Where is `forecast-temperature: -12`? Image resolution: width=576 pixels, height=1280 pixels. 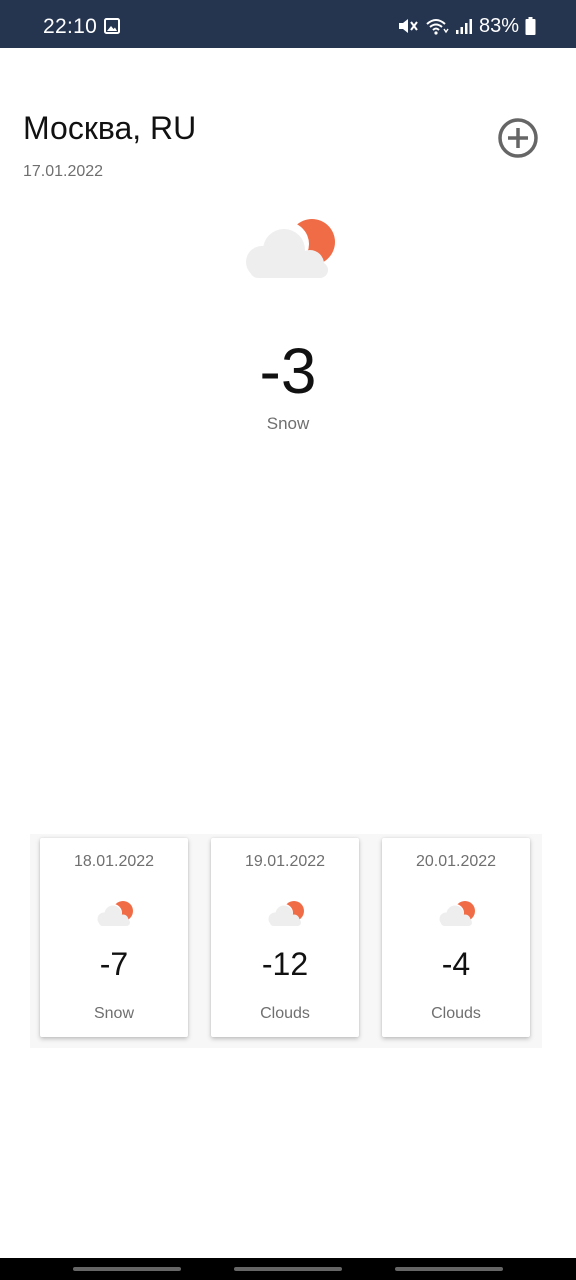 forecast-temperature: -12 is located at coordinates (285, 964).